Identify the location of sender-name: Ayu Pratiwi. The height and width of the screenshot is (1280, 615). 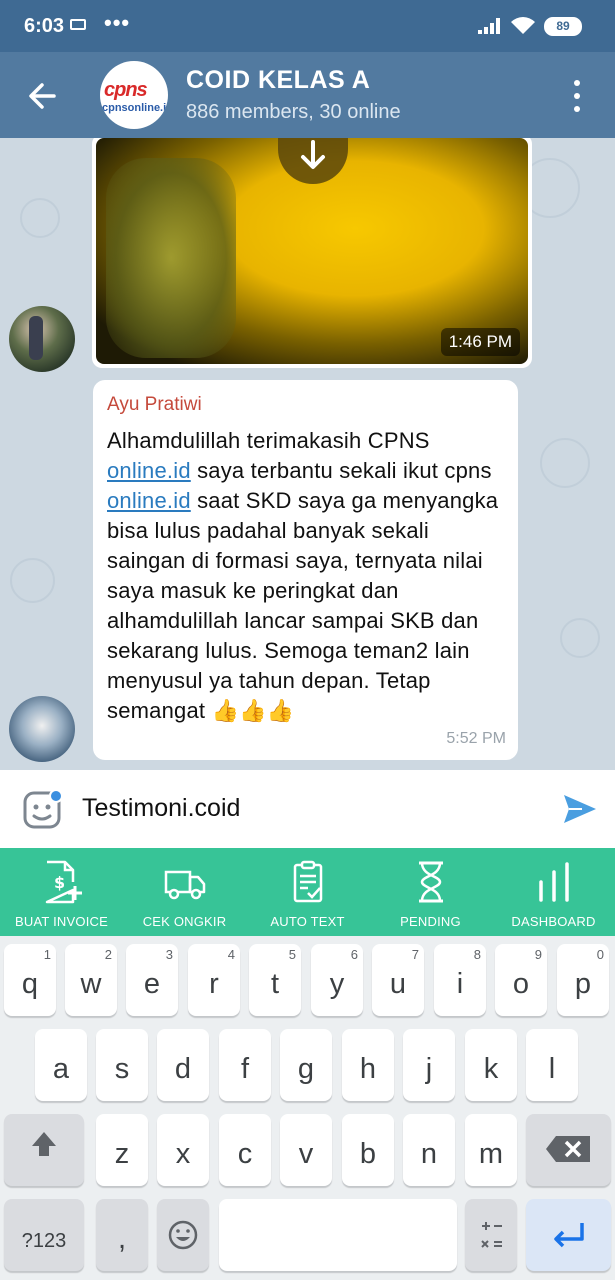
(154, 405).